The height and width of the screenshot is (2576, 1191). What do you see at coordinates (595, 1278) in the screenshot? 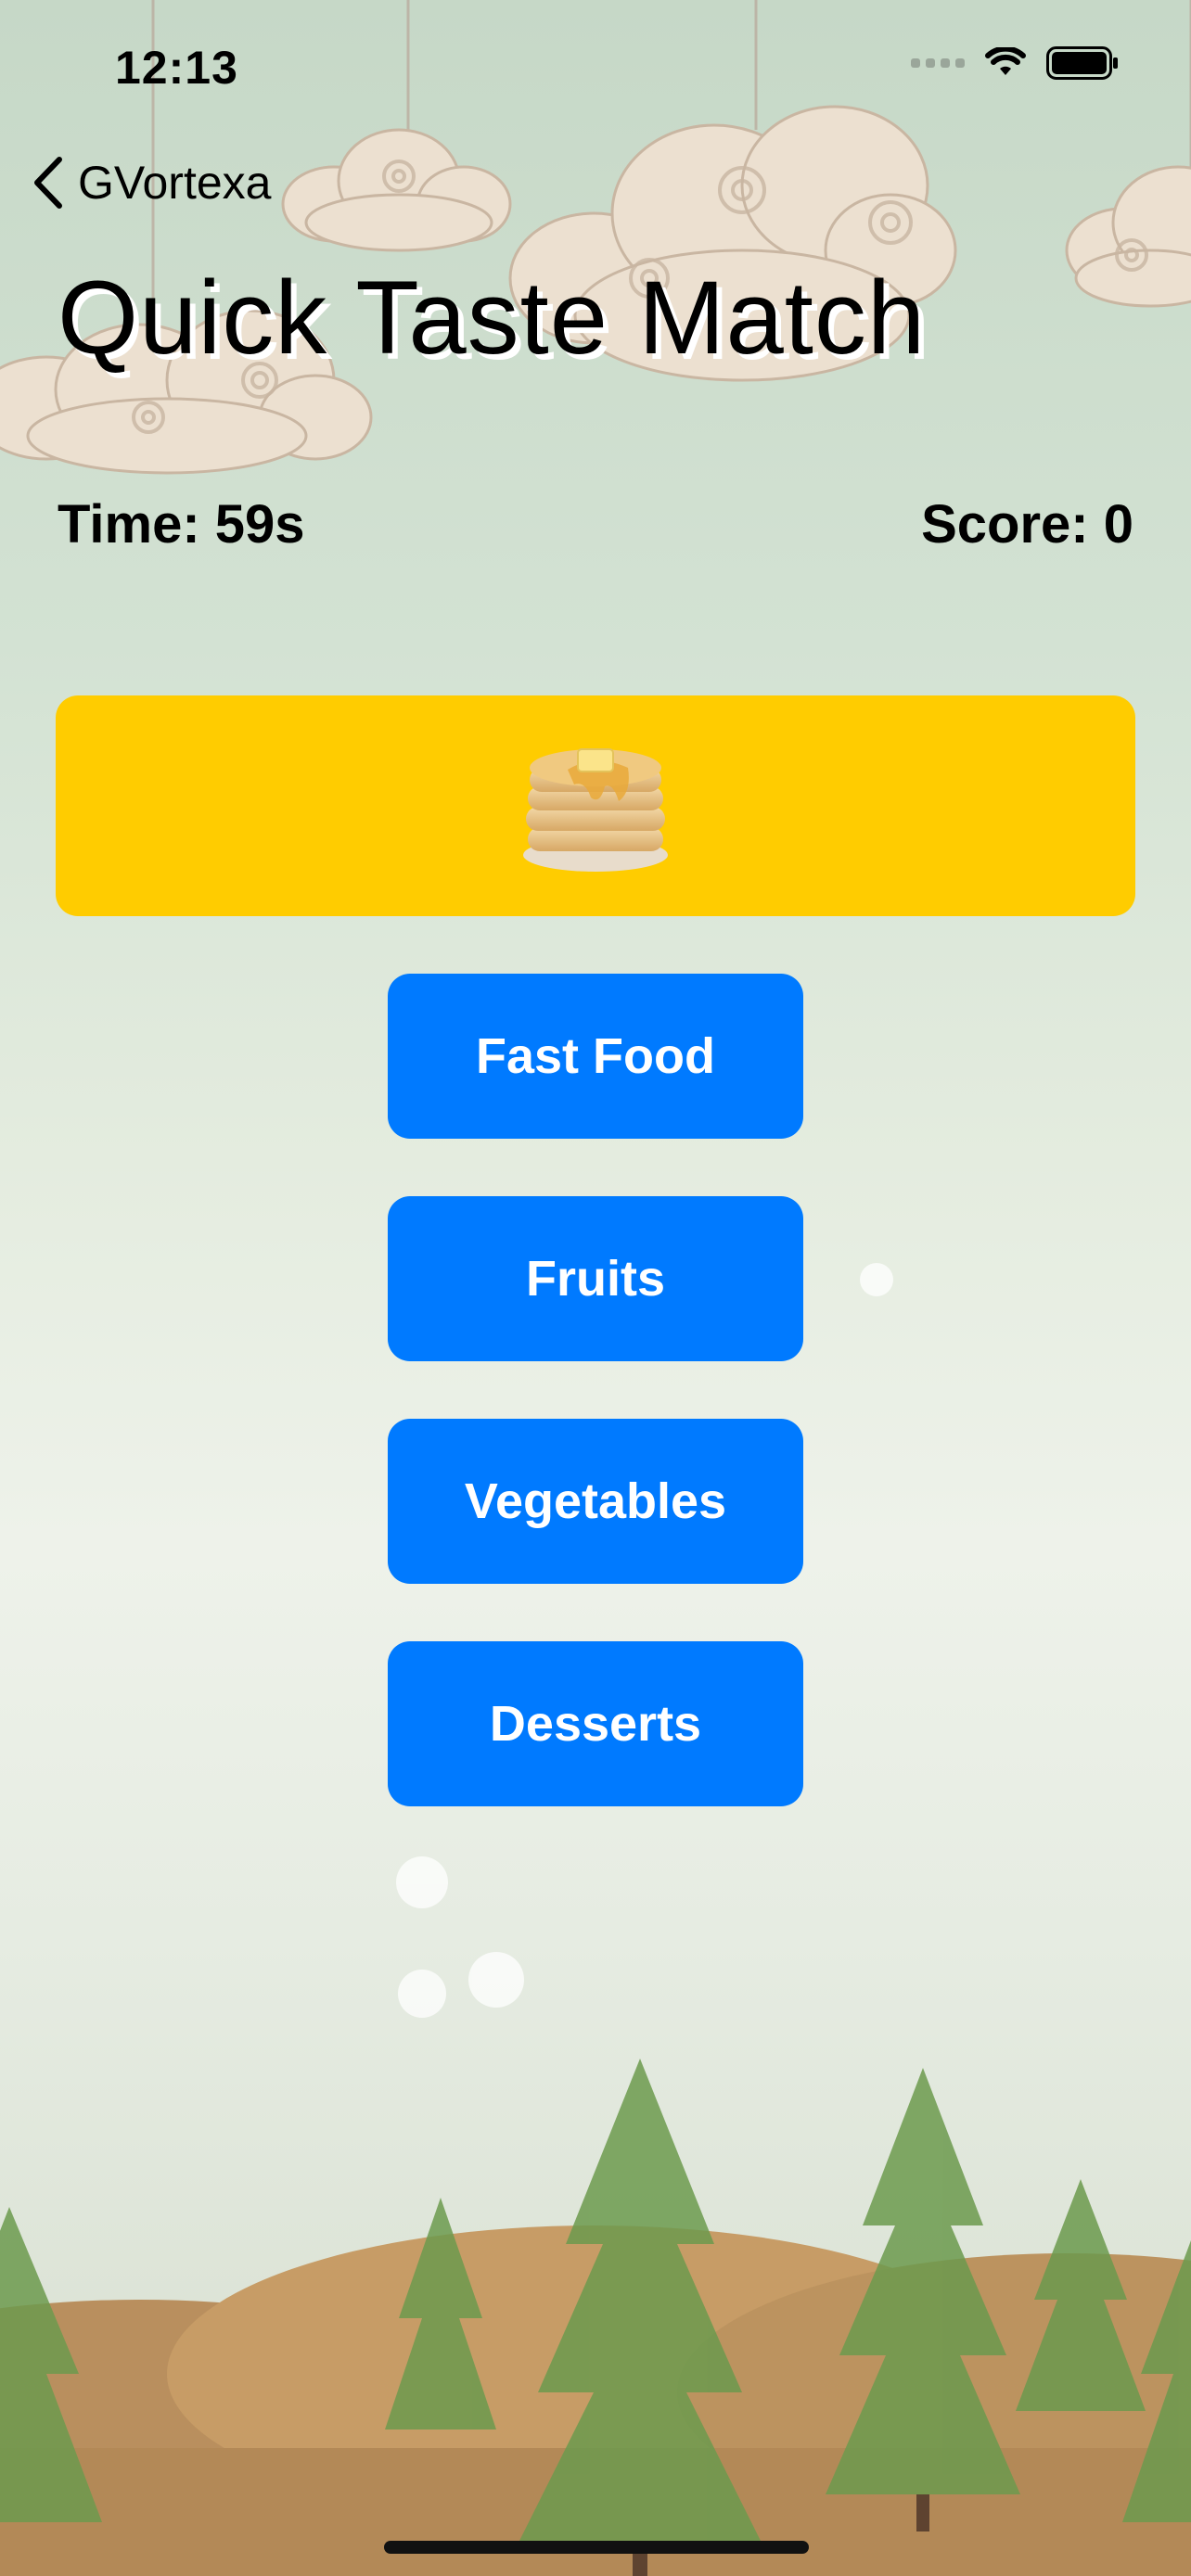
I see `choice-button-fruits: Fruits` at bounding box center [595, 1278].